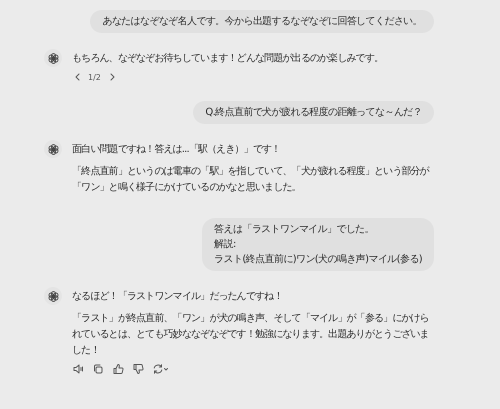 The width and height of the screenshot is (500, 409). What do you see at coordinates (262, 21) in the screenshot?
I see `message-text: あなたはなぞなぞ名人です。今から出題するなぞなぞに回答してください。` at bounding box center [262, 21].